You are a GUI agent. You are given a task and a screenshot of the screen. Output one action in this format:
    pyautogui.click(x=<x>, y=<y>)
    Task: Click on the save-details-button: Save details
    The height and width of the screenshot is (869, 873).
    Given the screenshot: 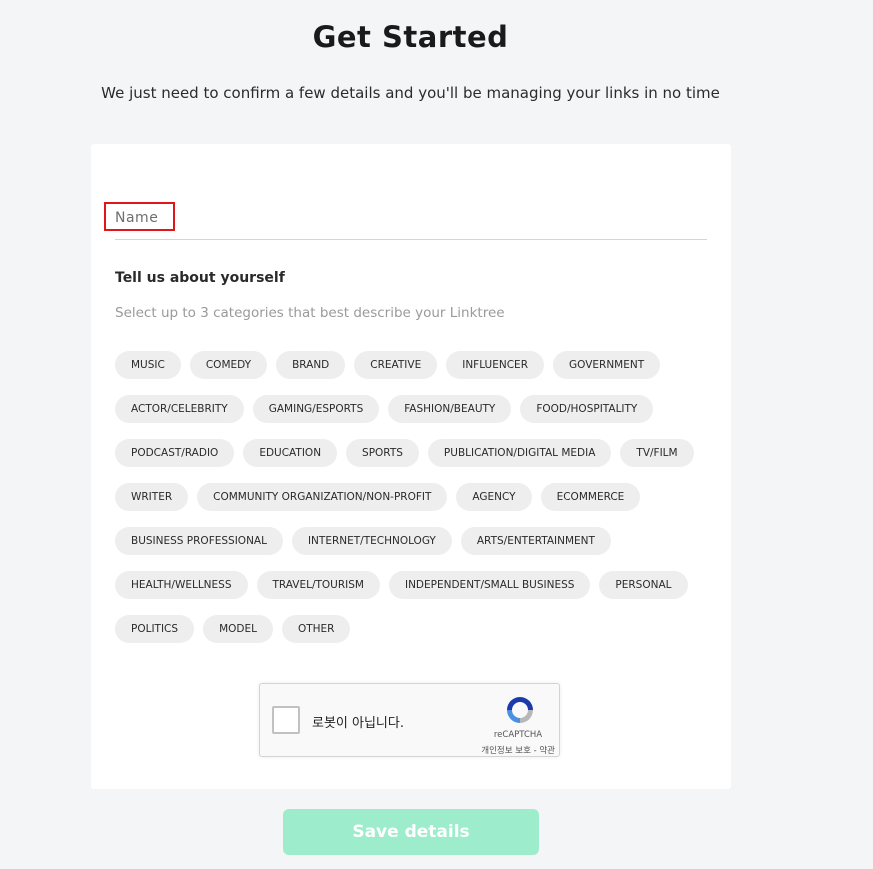 What is the action you would take?
    pyautogui.click(x=411, y=832)
    